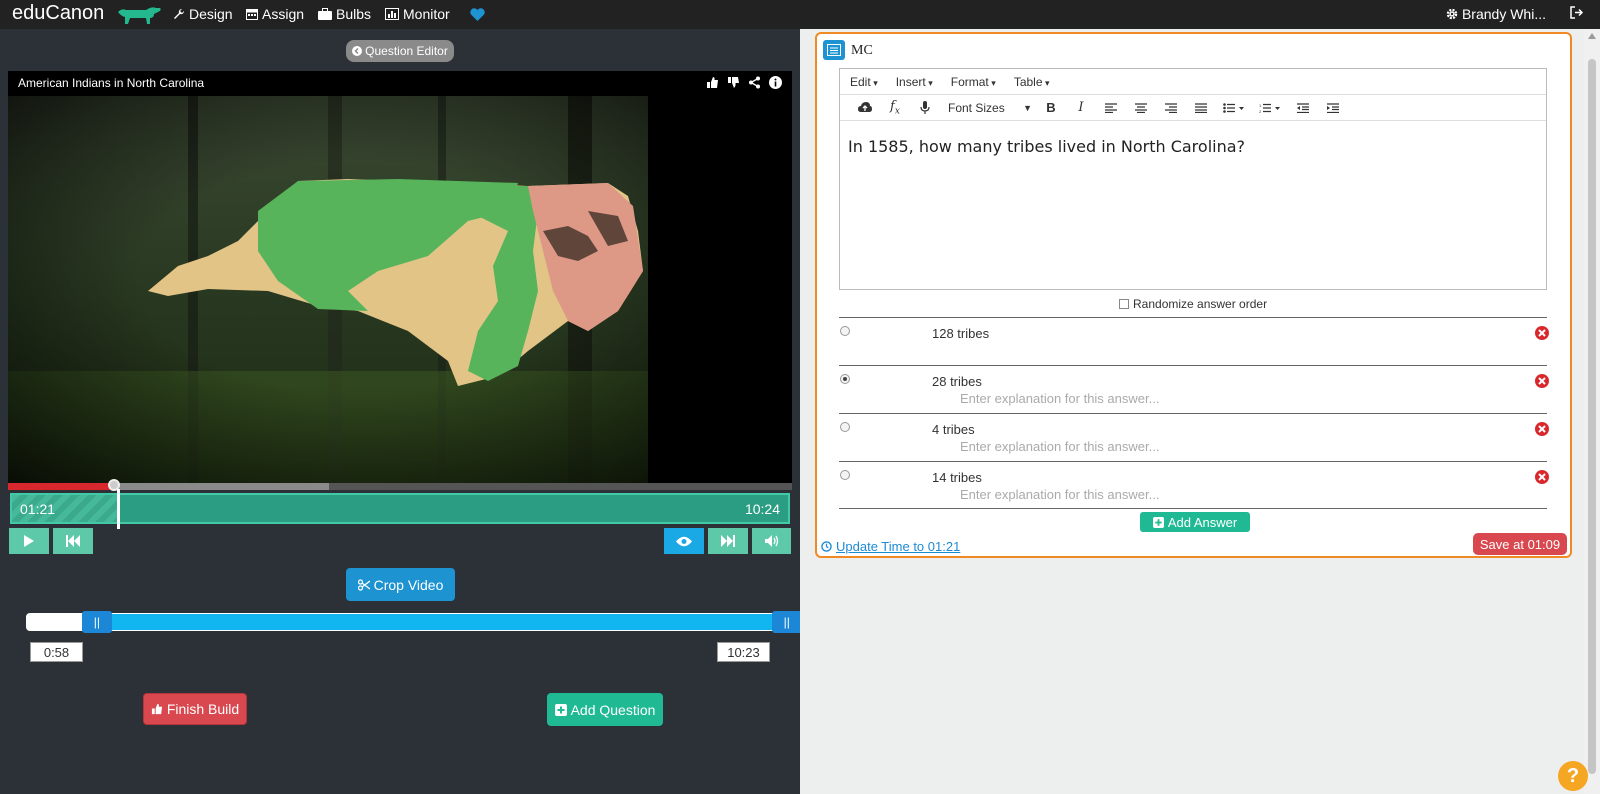  What do you see at coordinates (1260, 105) in the screenshot?
I see `svg-text: 1` at bounding box center [1260, 105].